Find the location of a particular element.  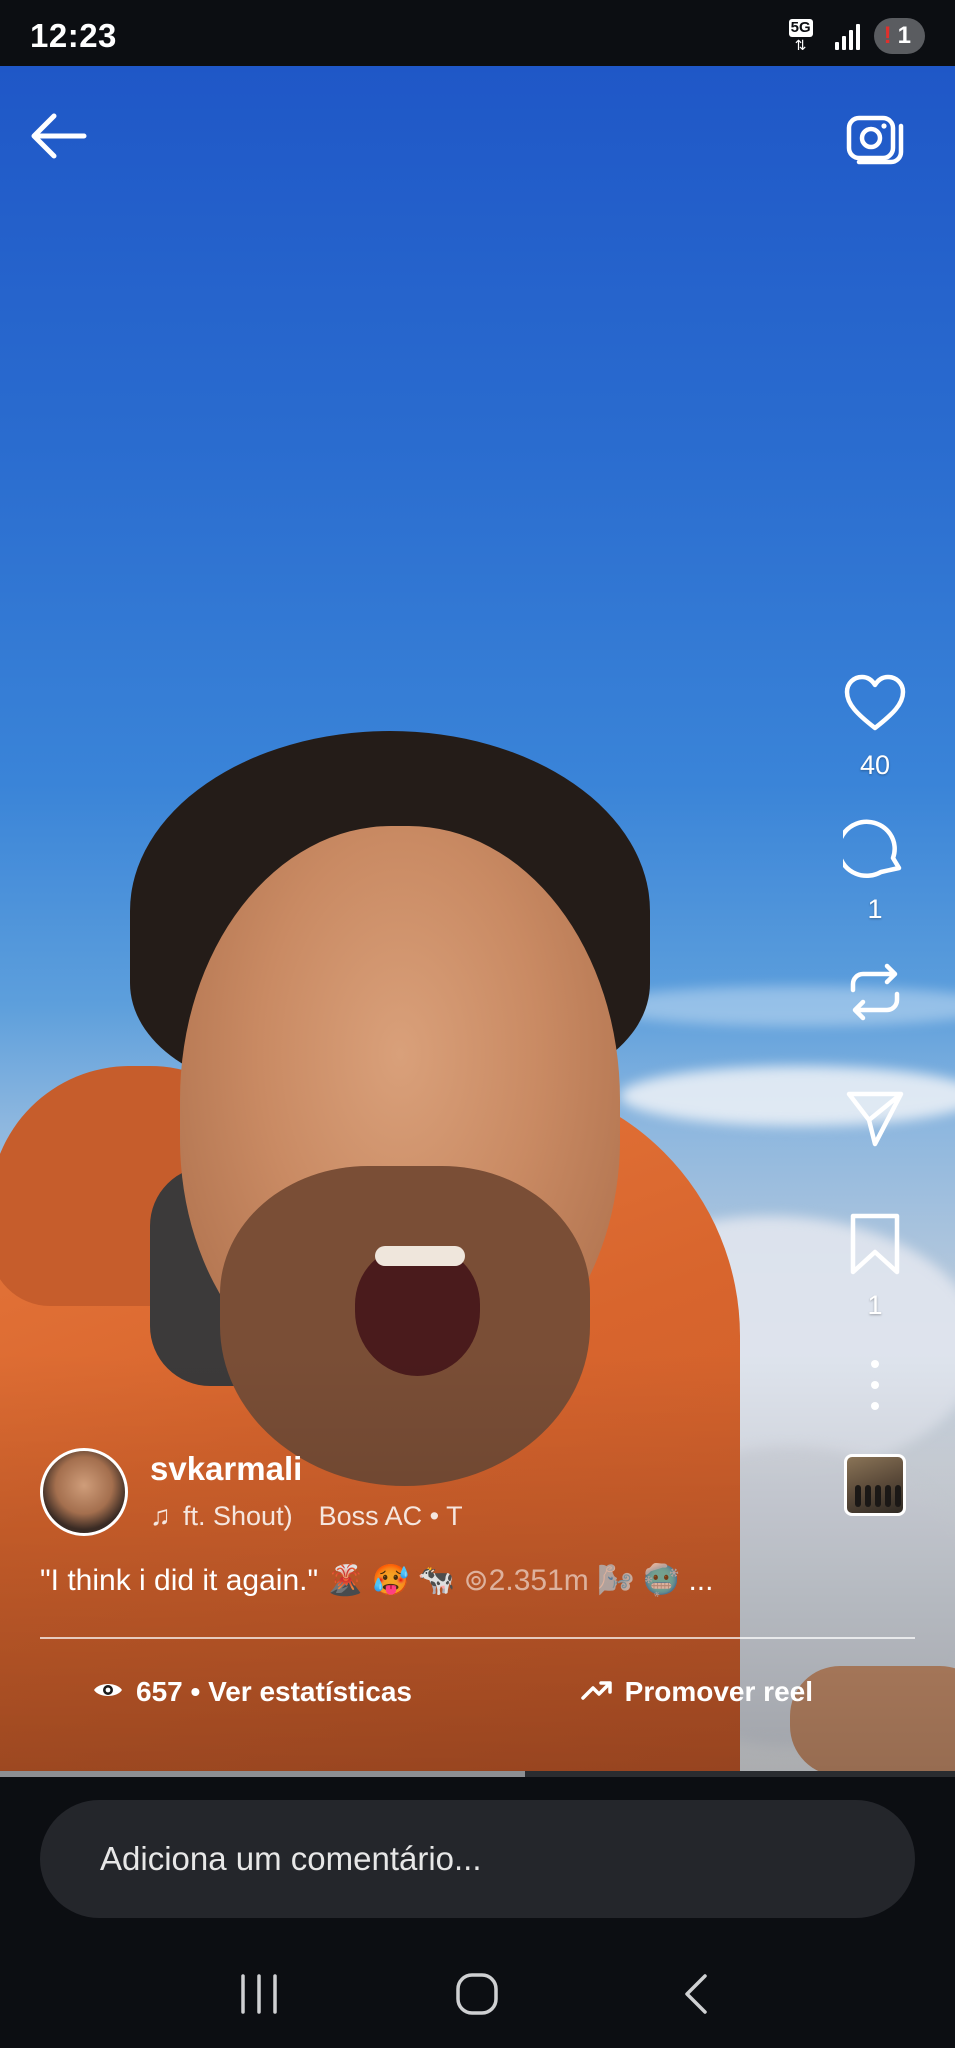

comment-icon is located at coordinates (871, 848).